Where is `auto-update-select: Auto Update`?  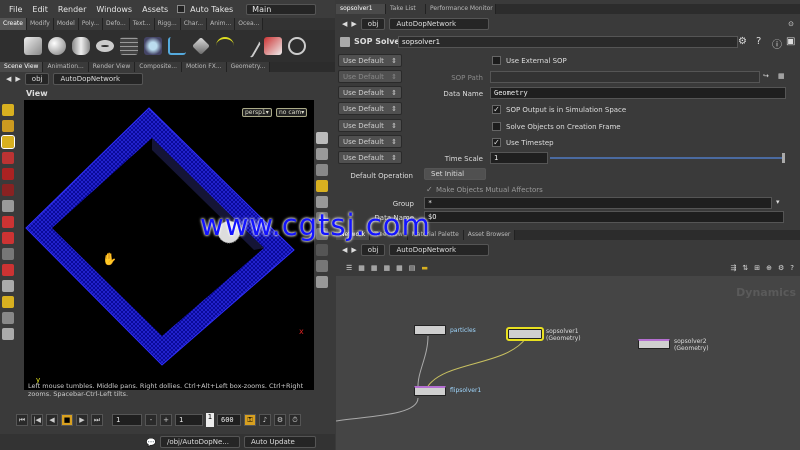
auto-update-select: Auto Update is located at coordinates (279, 442).